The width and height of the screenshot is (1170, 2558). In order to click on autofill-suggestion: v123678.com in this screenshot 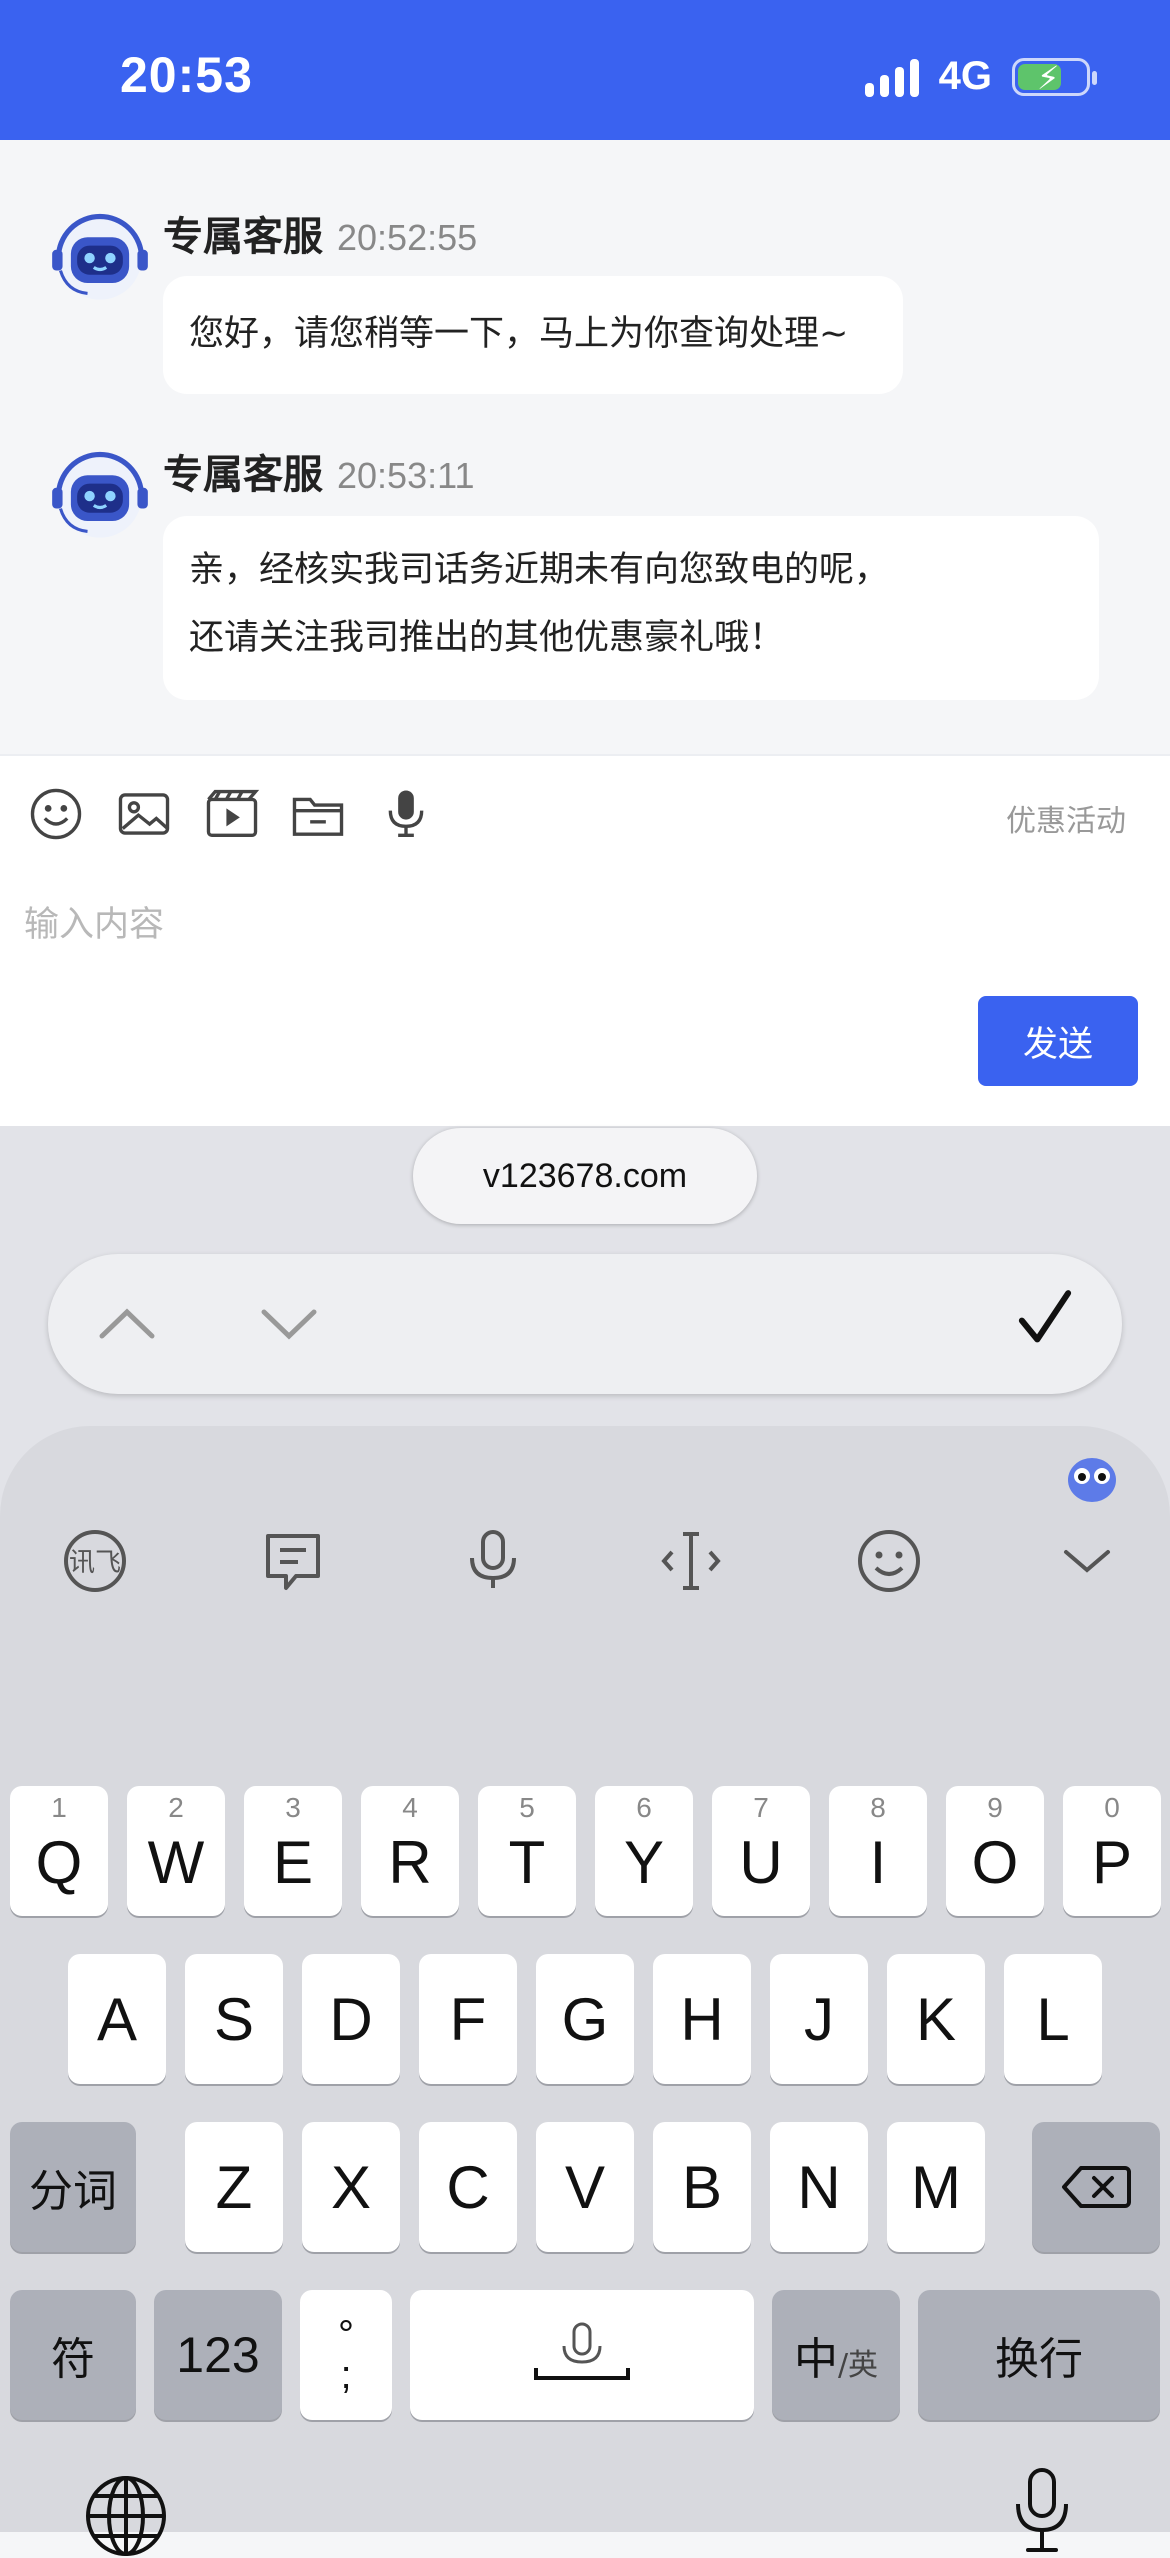, I will do `click(585, 1176)`.